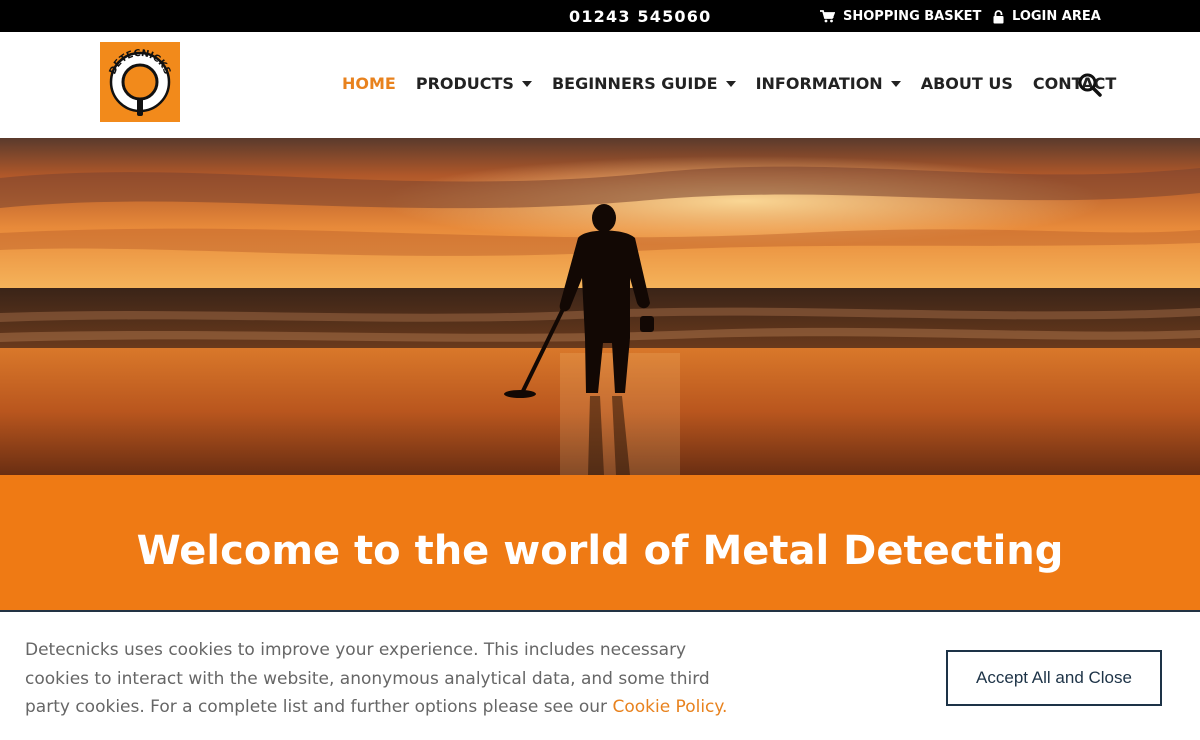  What do you see at coordinates (600, 551) in the screenshot?
I see `welcome-heading: Welcome to the world of Metal Detecting` at bounding box center [600, 551].